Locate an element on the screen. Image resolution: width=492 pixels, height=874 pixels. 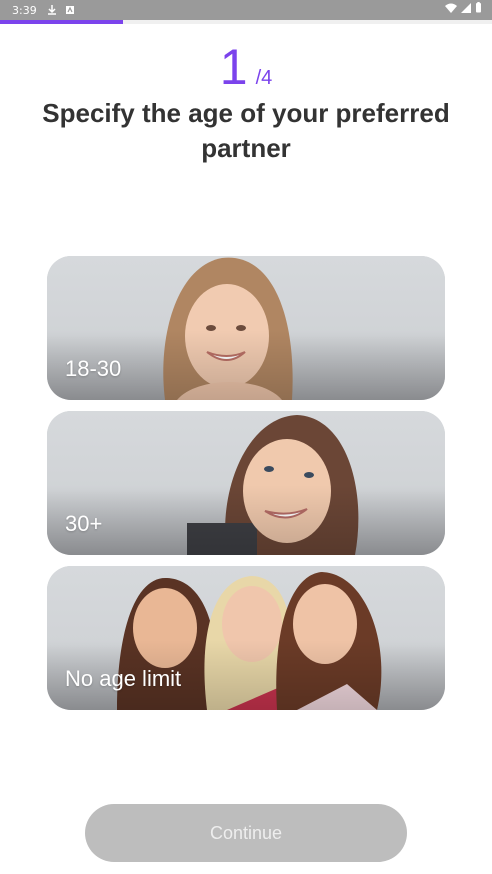
app-notification-icon is located at coordinates (69, 10).